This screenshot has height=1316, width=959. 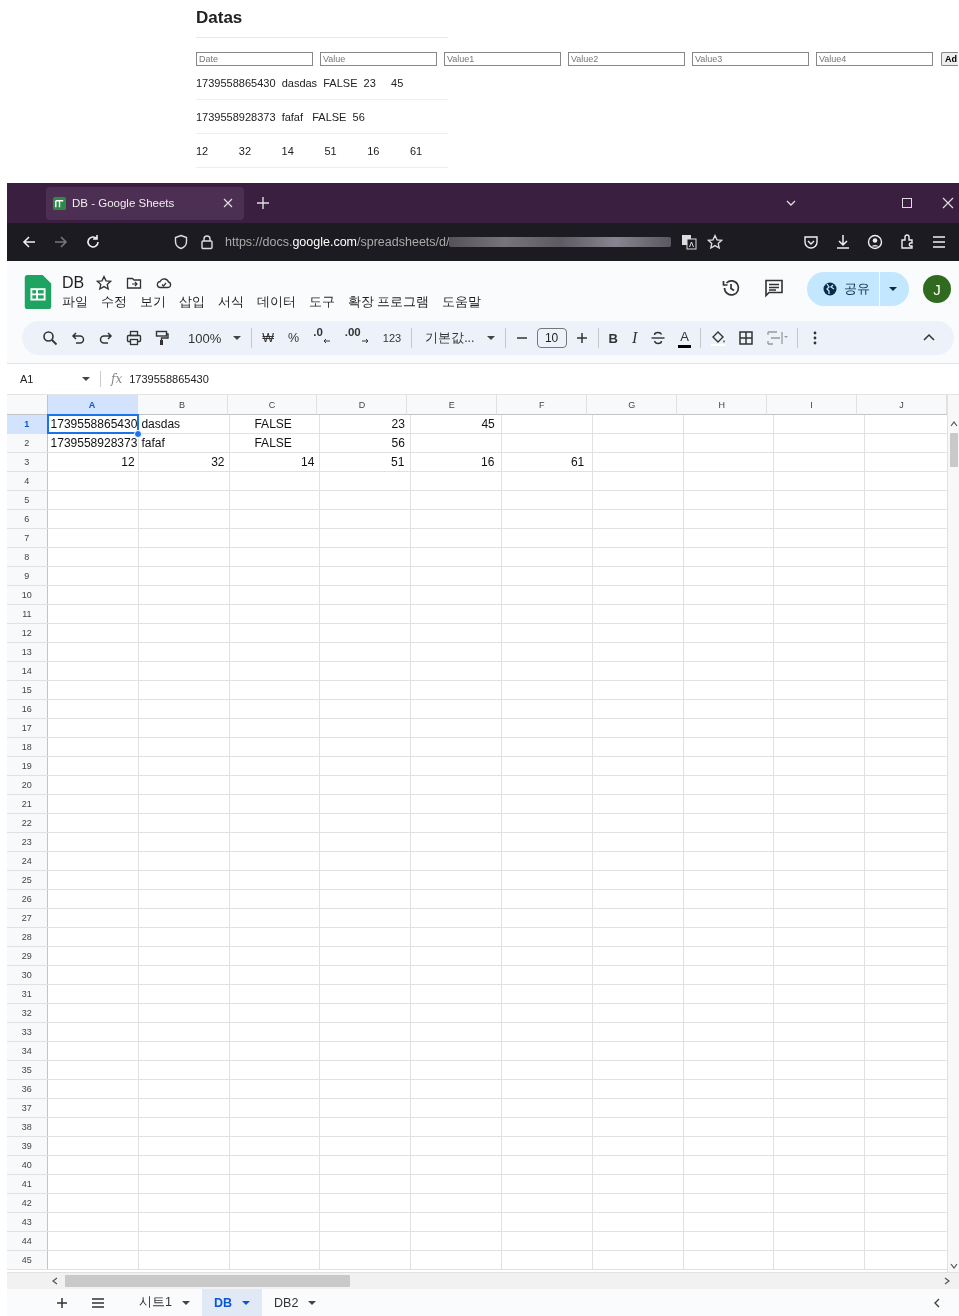 What do you see at coordinates (183, 424) in the screenshot?
I see `table-cell: dasdas` at bounding box center [183, 424].